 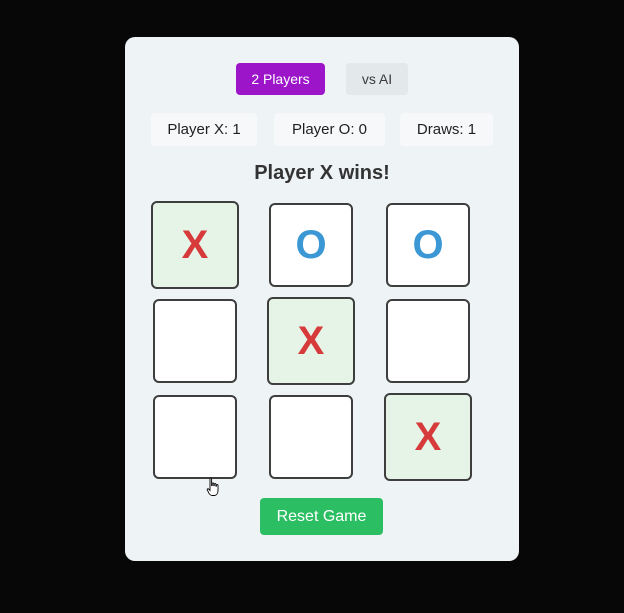 I want to click on reset-game-button: Reset Game, so click(x=321, y=516).